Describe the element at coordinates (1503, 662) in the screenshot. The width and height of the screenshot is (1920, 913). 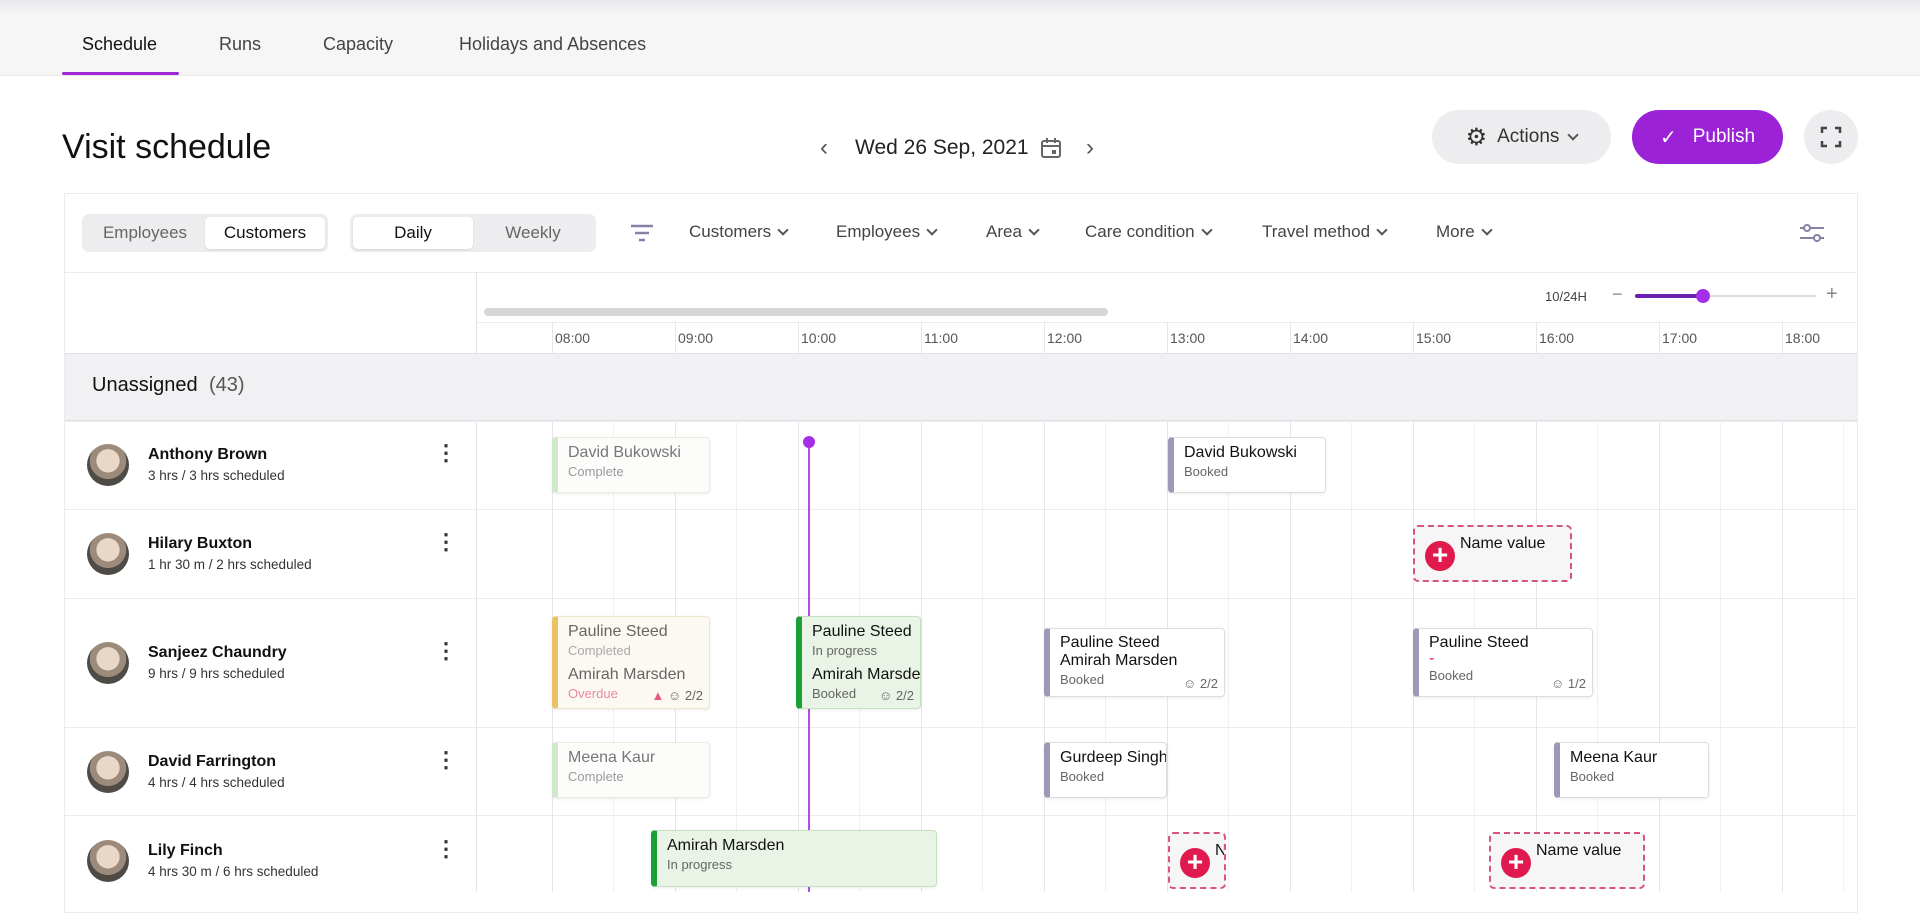
I see `visit-card: Pauline Steed - Booked ☺ 1/2` at that location.